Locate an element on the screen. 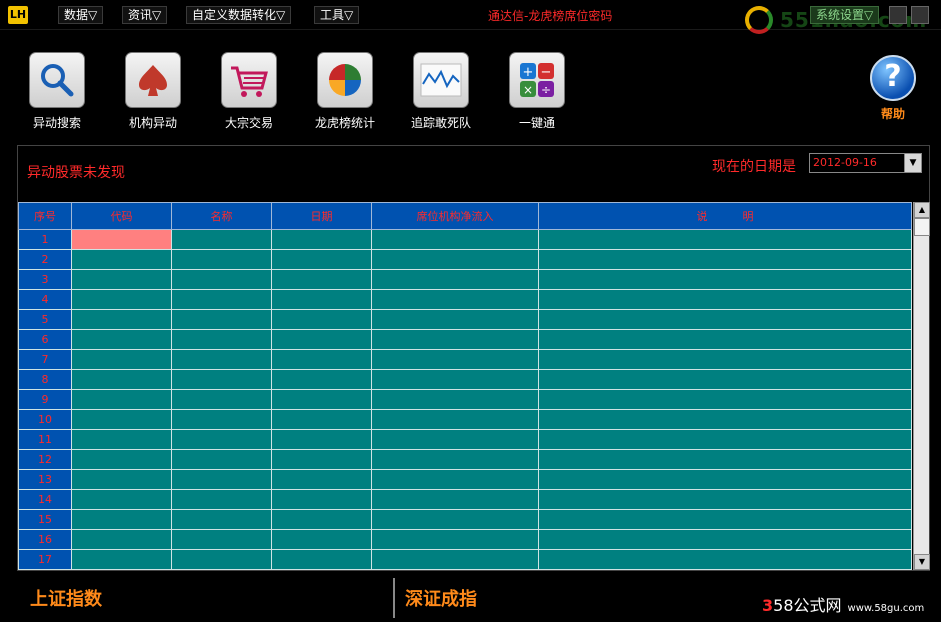 The width and height of the screenshot is (941, 622). table-row: 2 is located at coordinates (465, 259).